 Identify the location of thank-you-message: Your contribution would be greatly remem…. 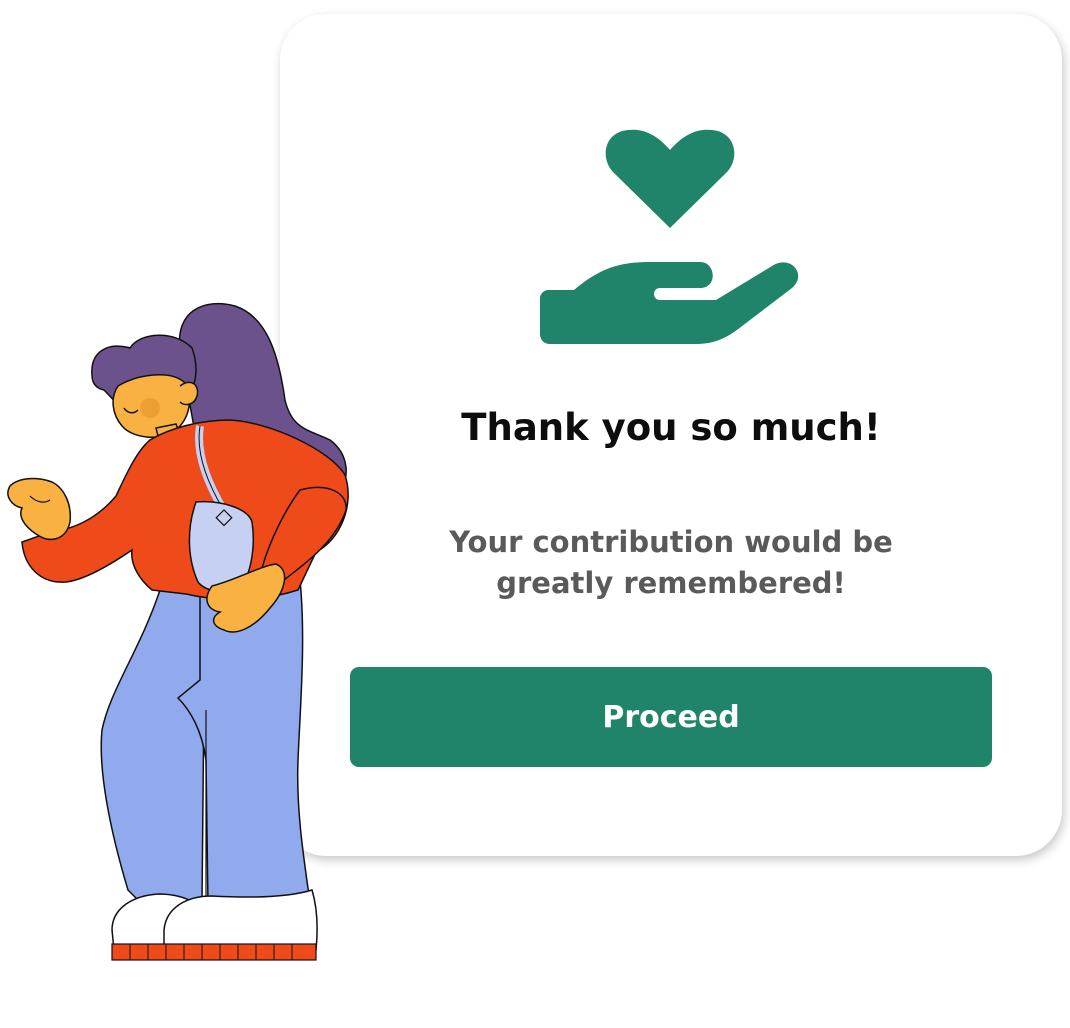
(671, 562).